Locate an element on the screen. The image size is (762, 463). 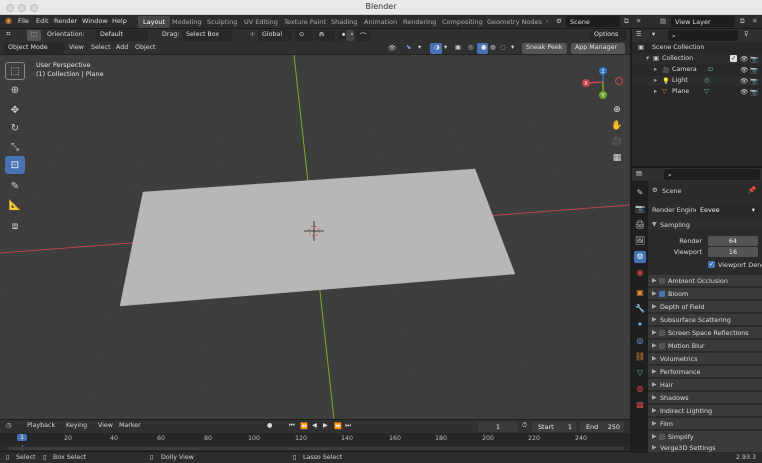
panel-hair: ▶ Hair is located at coordinates (705, 385).